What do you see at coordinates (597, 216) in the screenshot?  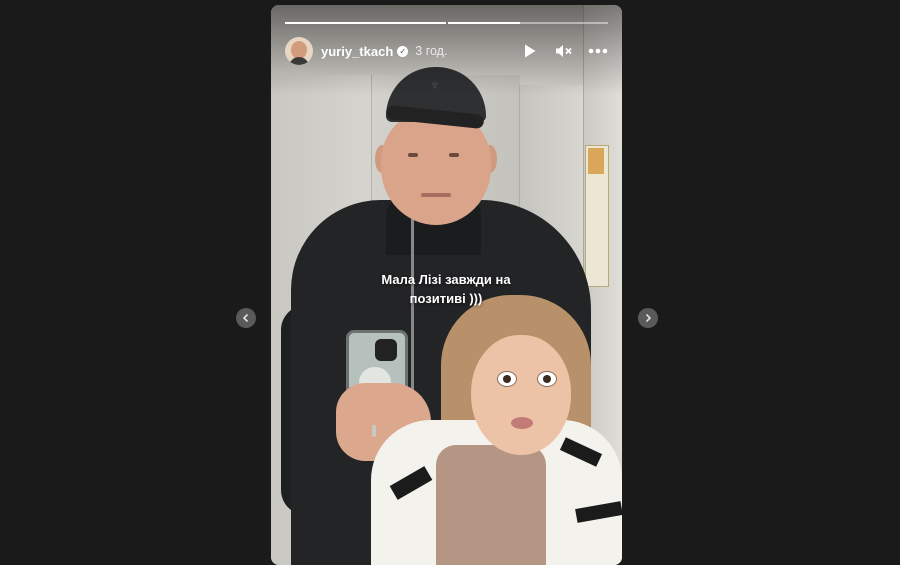 I see `elevator-notice-sign` at bounding box center [597, 216].